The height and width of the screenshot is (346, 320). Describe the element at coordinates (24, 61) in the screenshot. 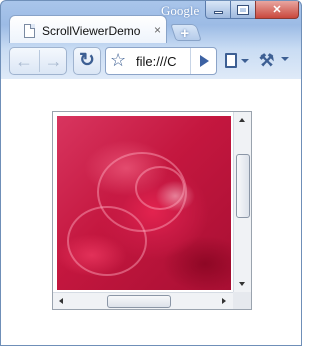

I see `back-button: ←` at that location.